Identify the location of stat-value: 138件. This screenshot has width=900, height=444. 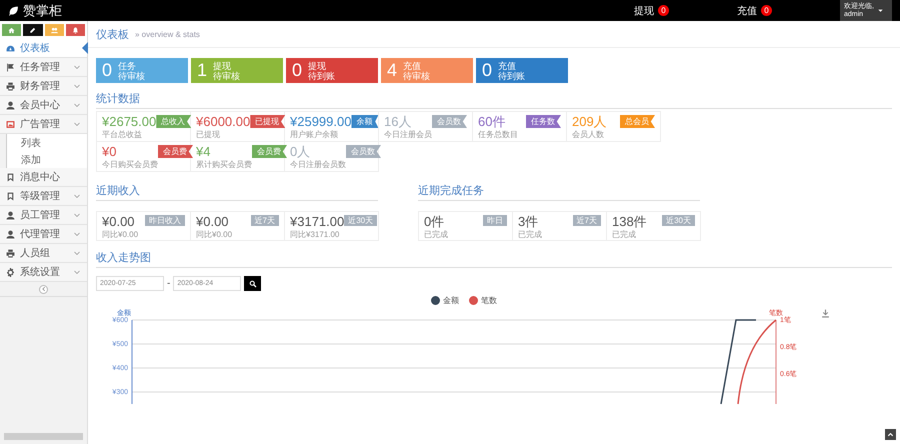
(629, 222).